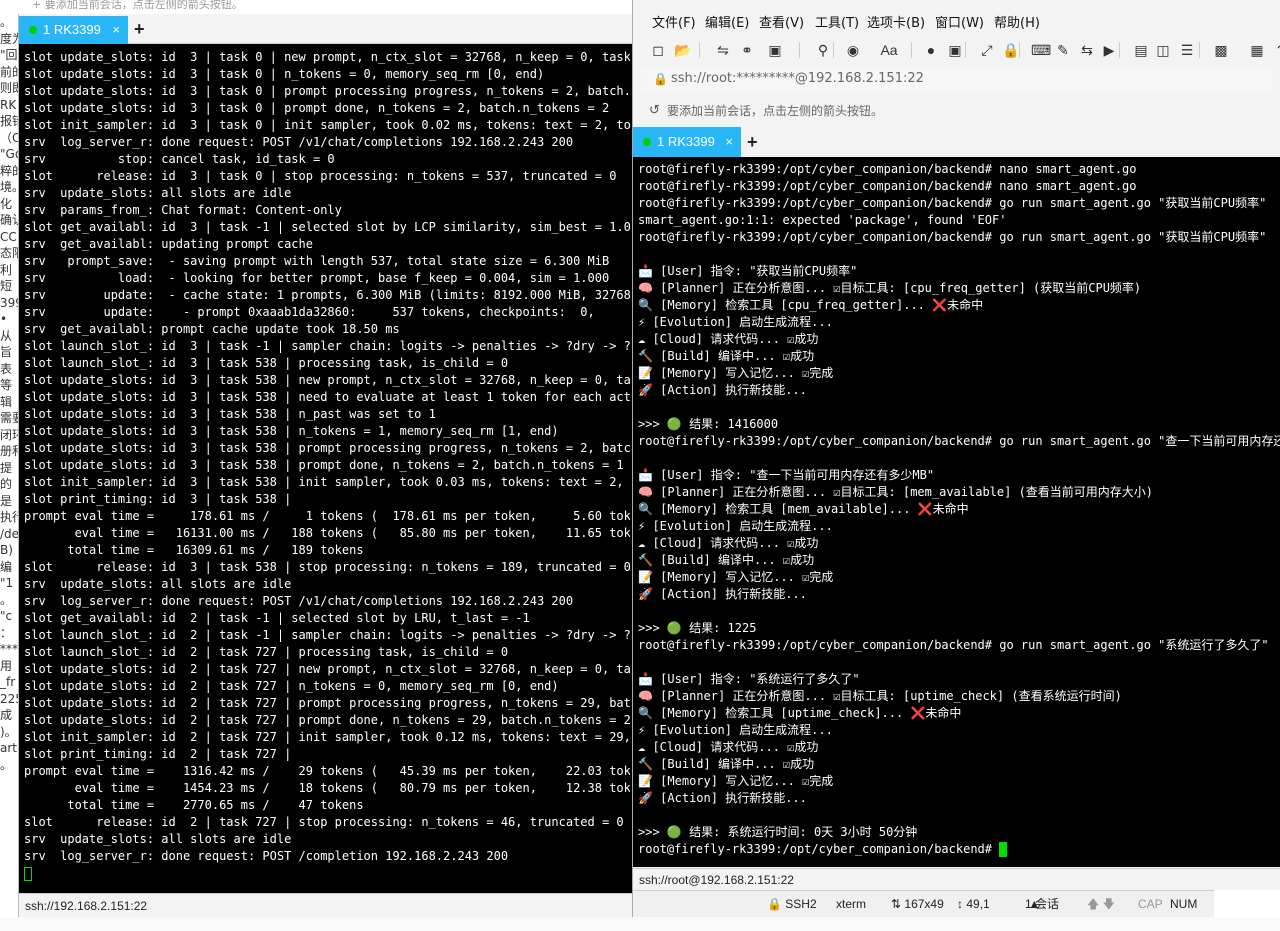 The image size is (1280, 931). Describe the element at coordinates (956, 142) in the screenshot. I see `right-tab-bar: 1 RK3399 × +` at that location.